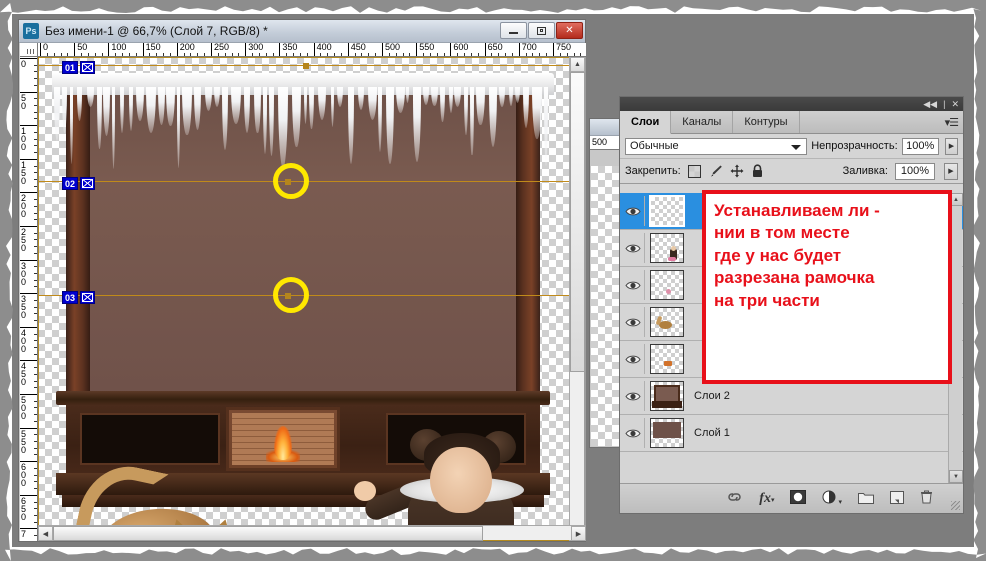 This screenshot has height=561, width=986. I want to click on new-group-icon, so click(866, 499).